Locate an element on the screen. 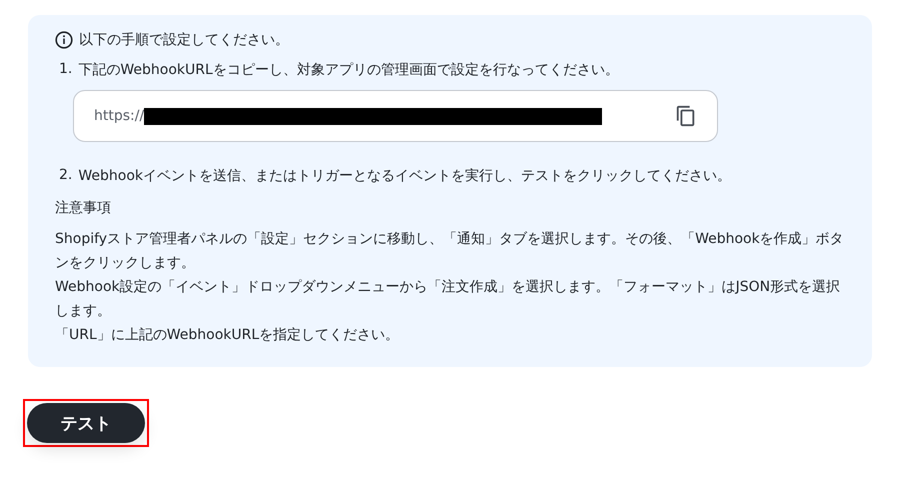 This screenshot has width=899, height=490. instructions-heading: 以下の手順で設定してください。 is located at coordinates (184, 40).